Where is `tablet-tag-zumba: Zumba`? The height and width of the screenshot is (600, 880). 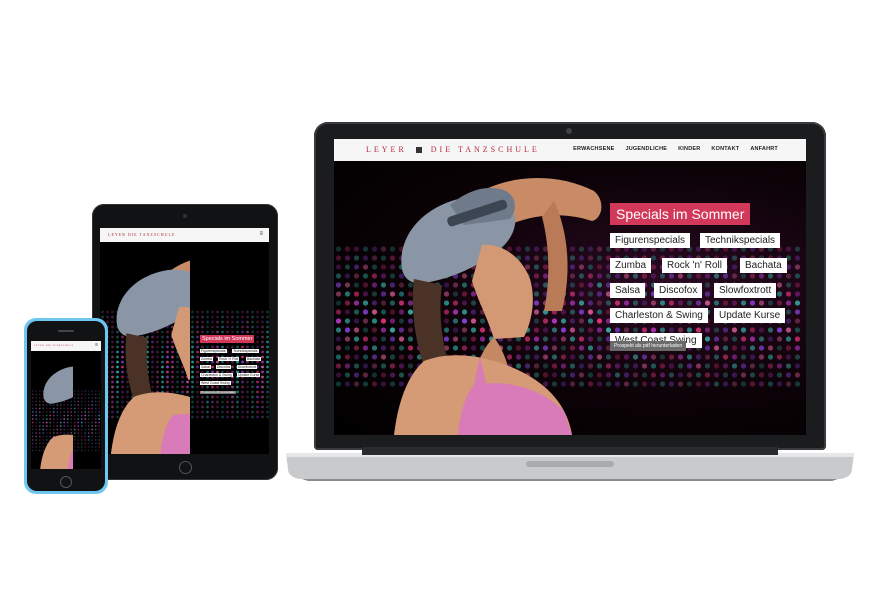 tablet-tag-zumba: Zumba is located at coordinates (206, 359).